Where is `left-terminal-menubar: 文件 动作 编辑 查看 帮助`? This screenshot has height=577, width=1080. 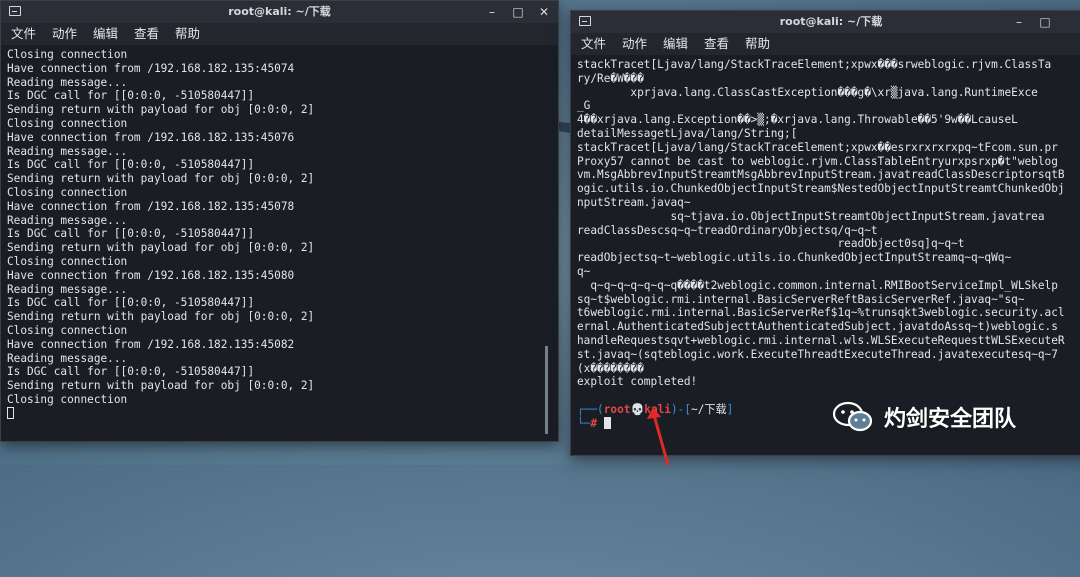
left-terminal-menubar: 文件 动作 编辑 查看 帮助 is located at coordinates (279, 34).